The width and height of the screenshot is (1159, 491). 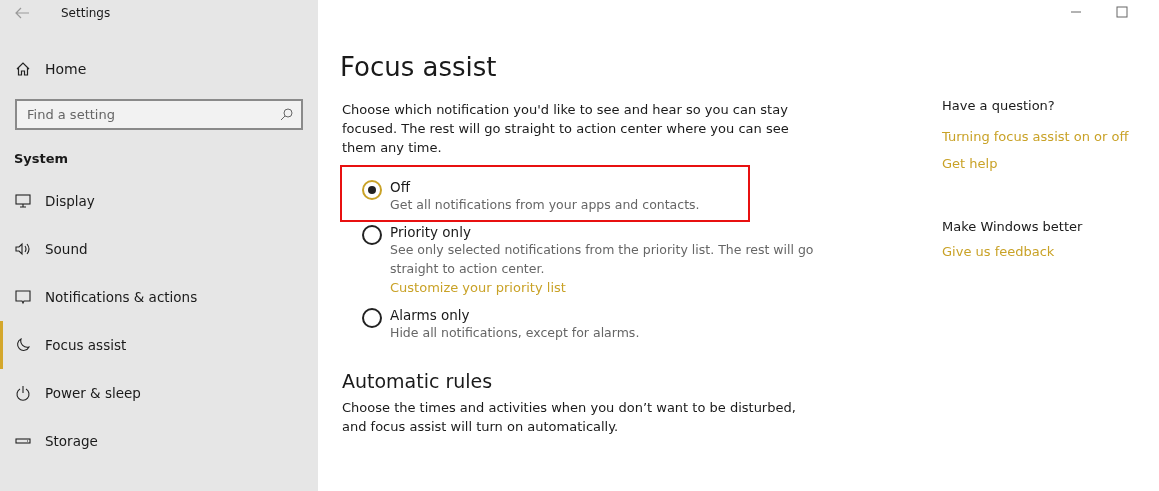 I want to click on power-icon, so click(x=23, y=393).